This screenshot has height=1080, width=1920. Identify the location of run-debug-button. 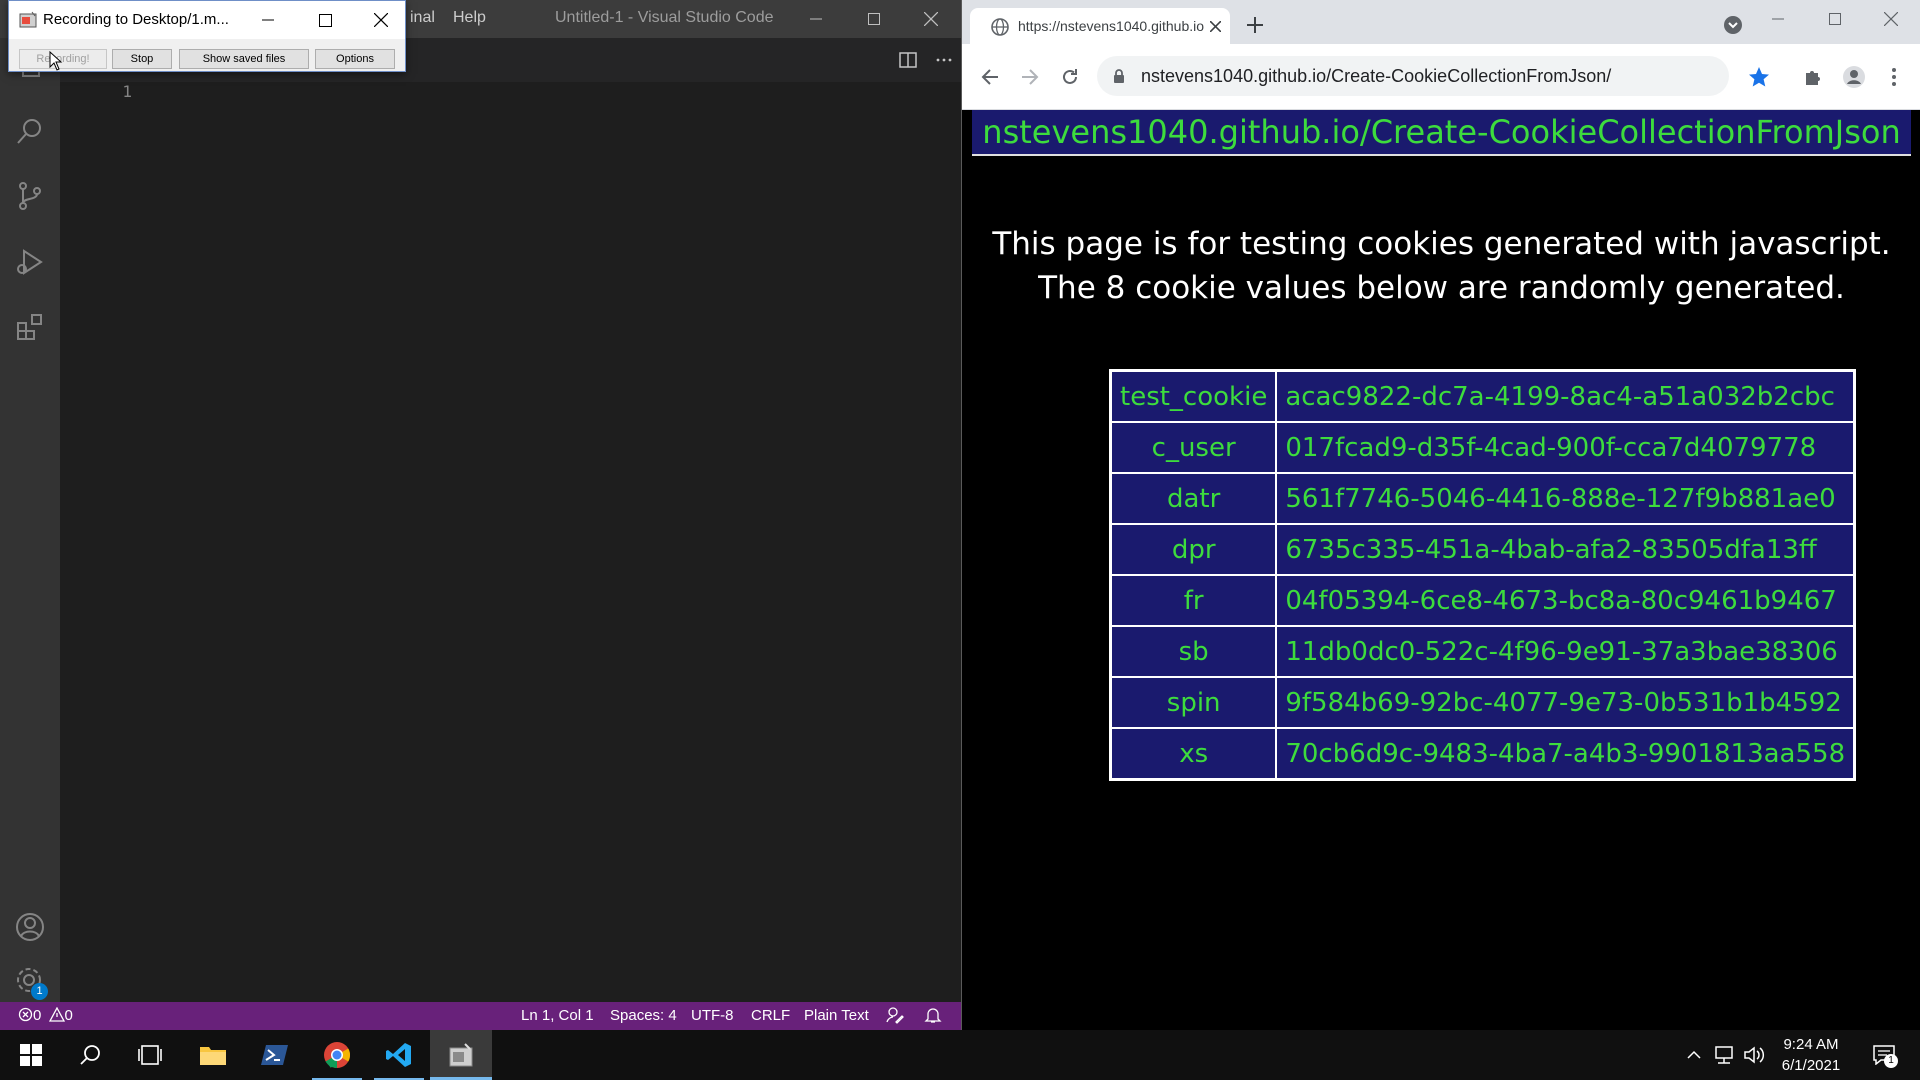
(30, 262).